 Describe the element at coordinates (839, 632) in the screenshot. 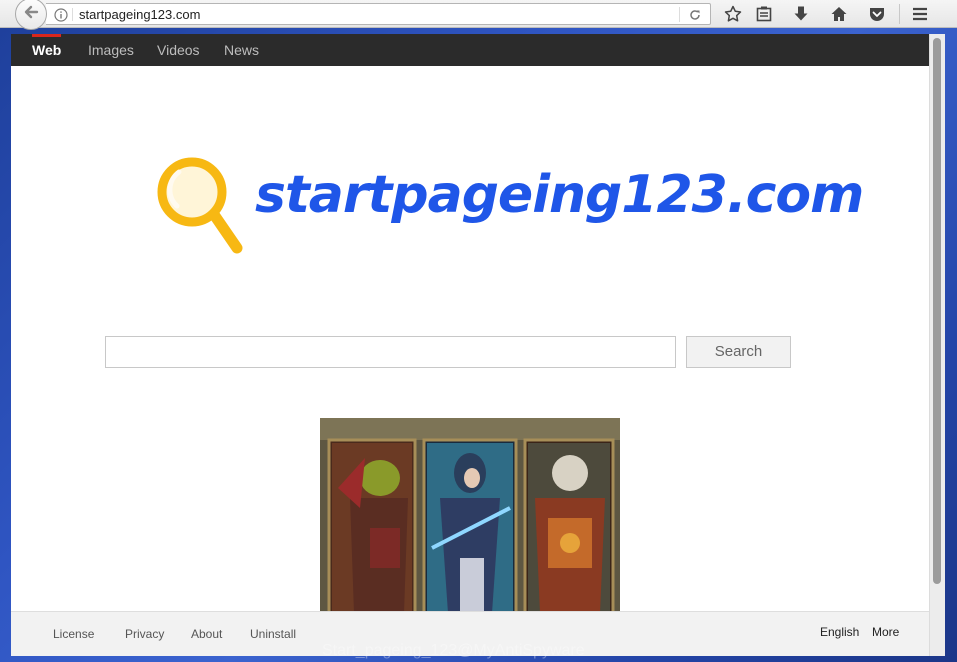

I see `language-link: English` at that location.